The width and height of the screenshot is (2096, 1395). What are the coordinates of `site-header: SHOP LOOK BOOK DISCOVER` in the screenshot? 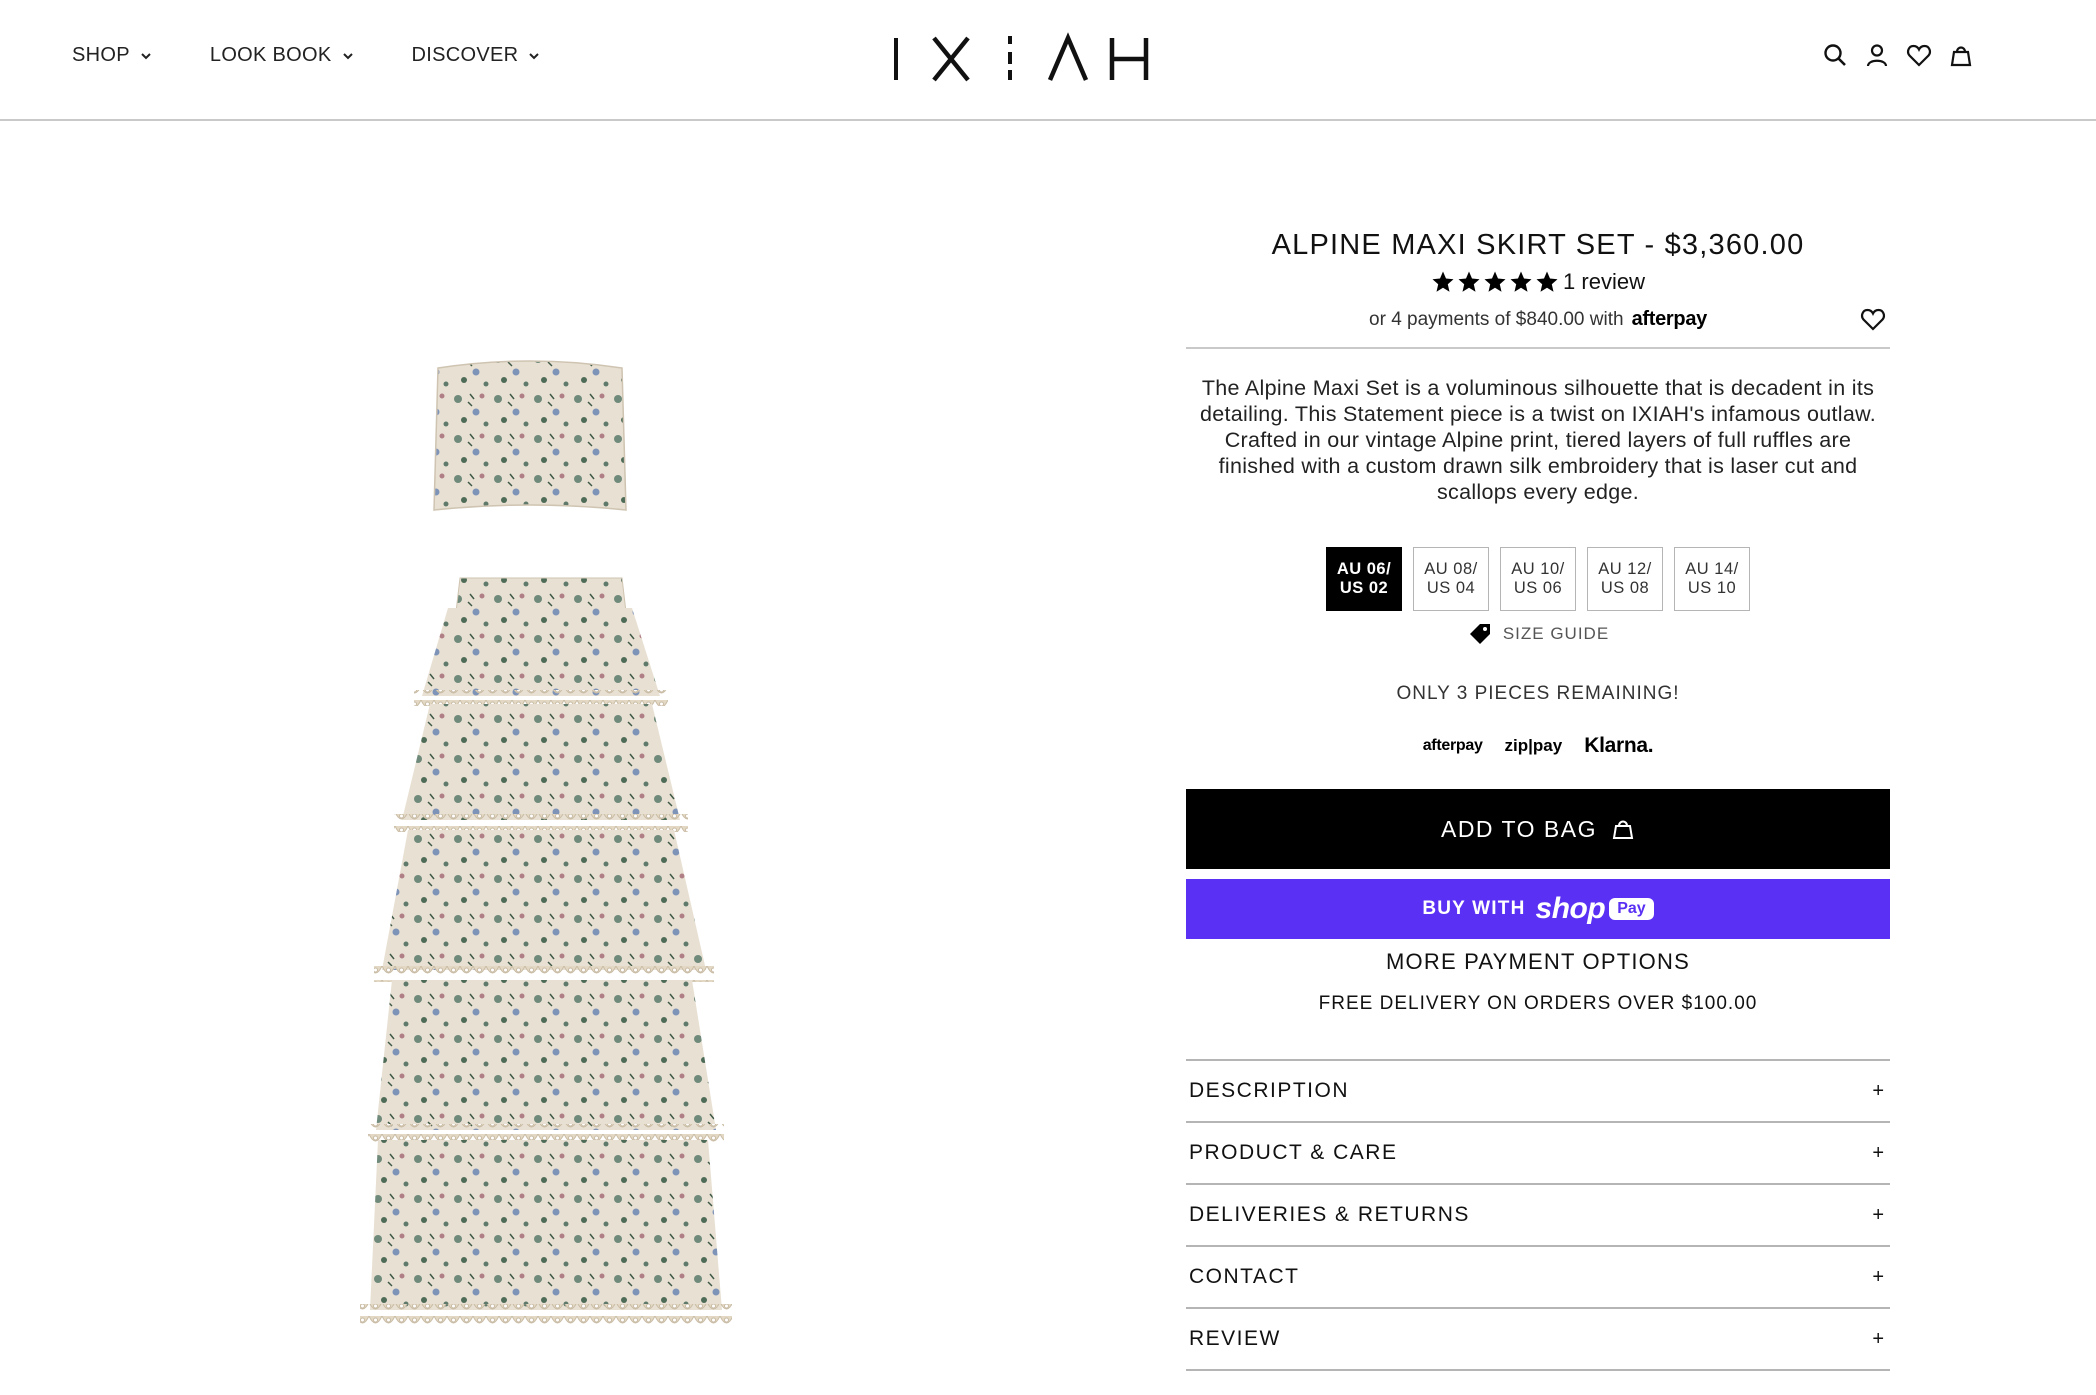 It's located at (1048, 60).